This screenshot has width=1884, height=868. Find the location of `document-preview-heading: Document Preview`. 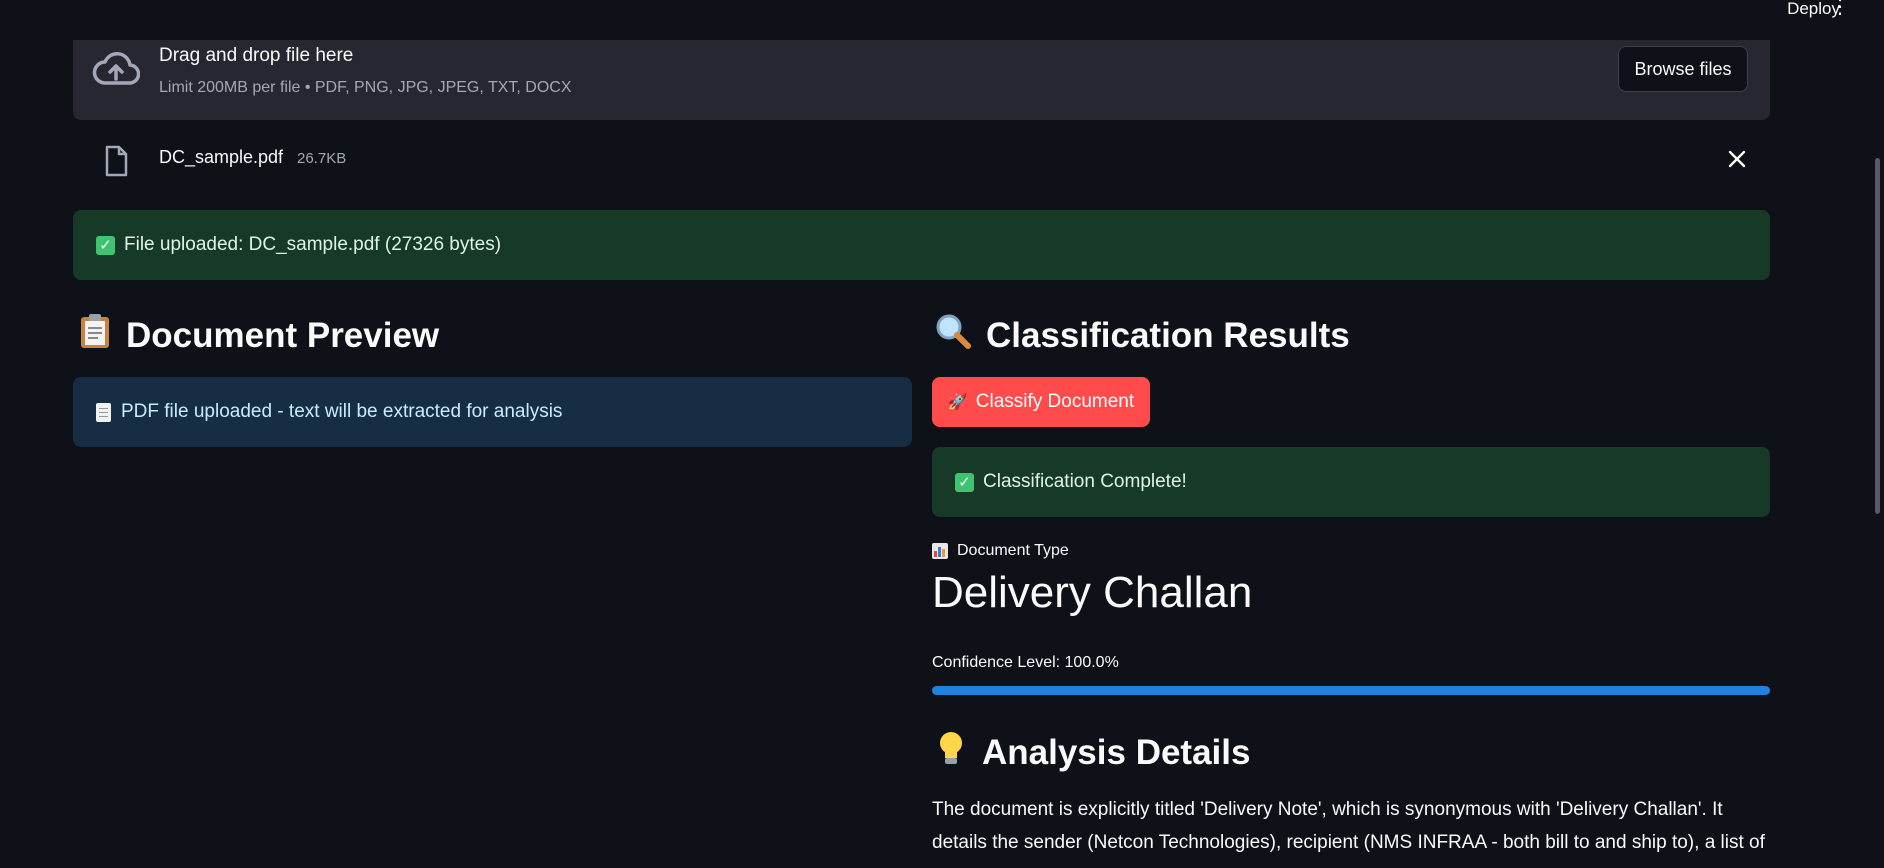

document-preview-heading: Document Preview is located at coordinates (258, 335).